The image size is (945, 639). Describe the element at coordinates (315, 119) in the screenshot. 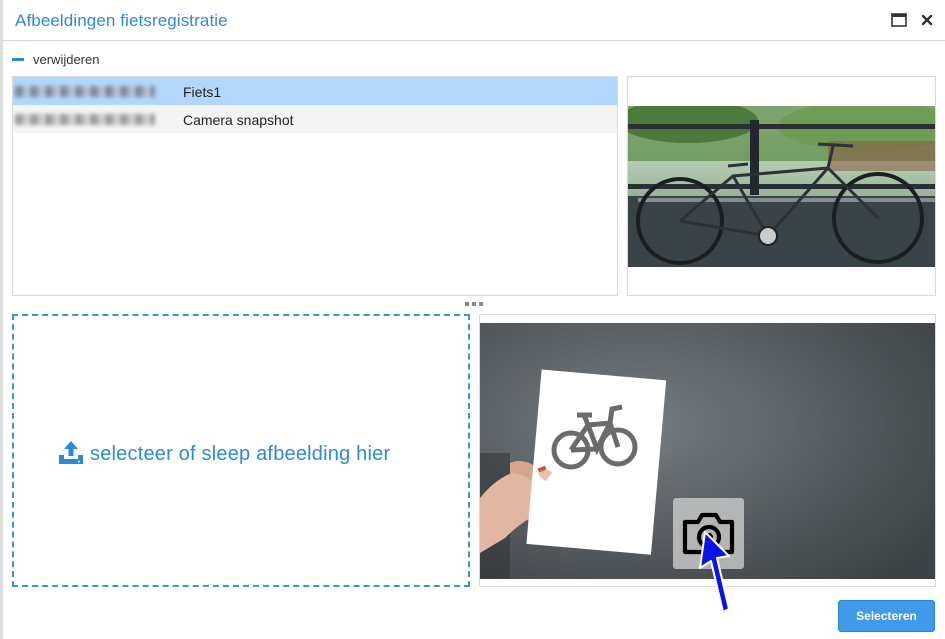

I see `list-item-camera-snapshot: Camera snapshot` at that location.